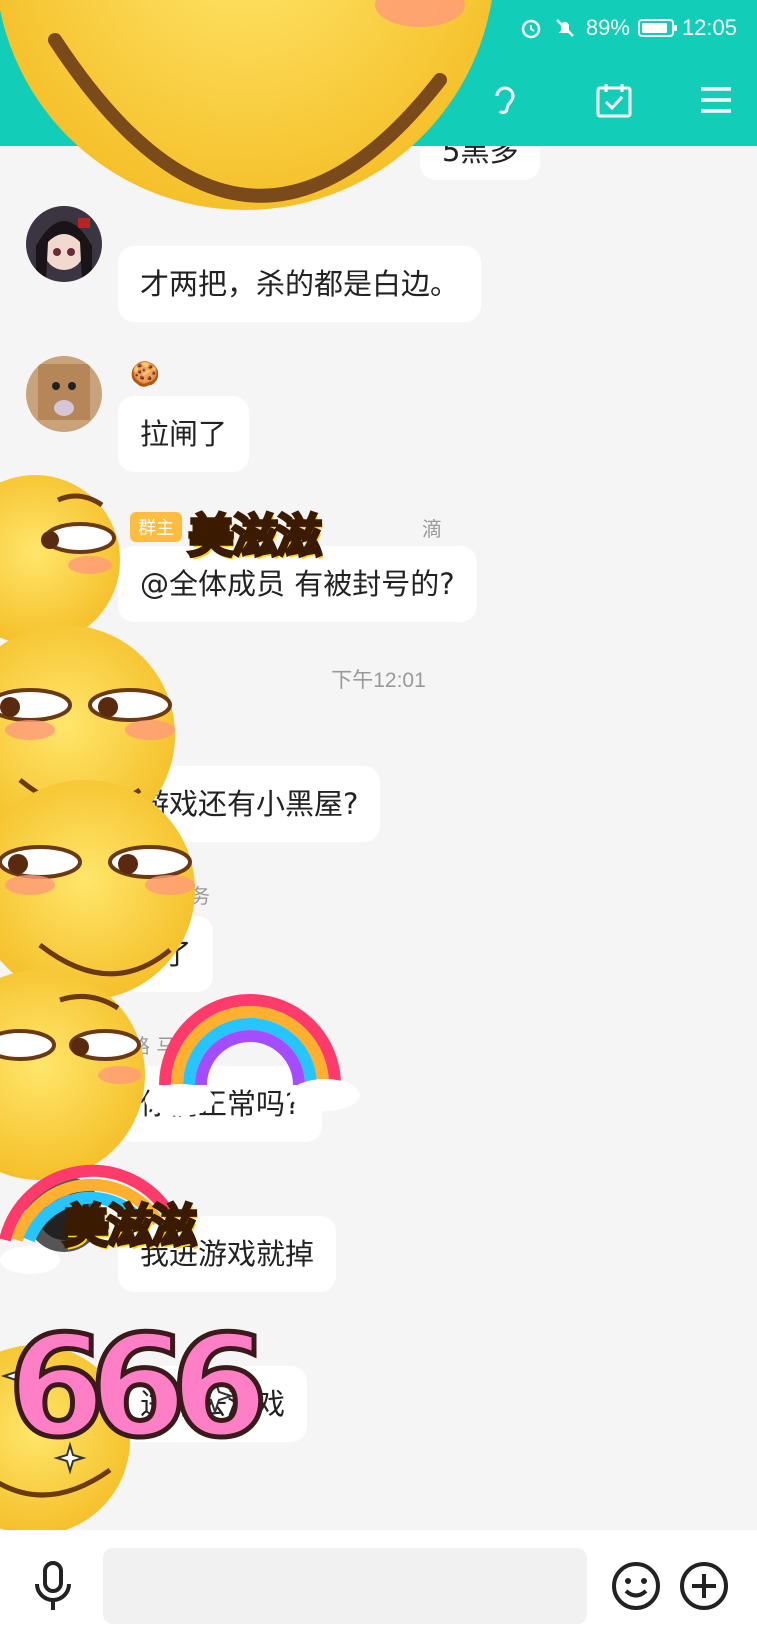 The image size is (757, 1641). I want to click on header-bar: 89% 12:05, so click(378, 73).